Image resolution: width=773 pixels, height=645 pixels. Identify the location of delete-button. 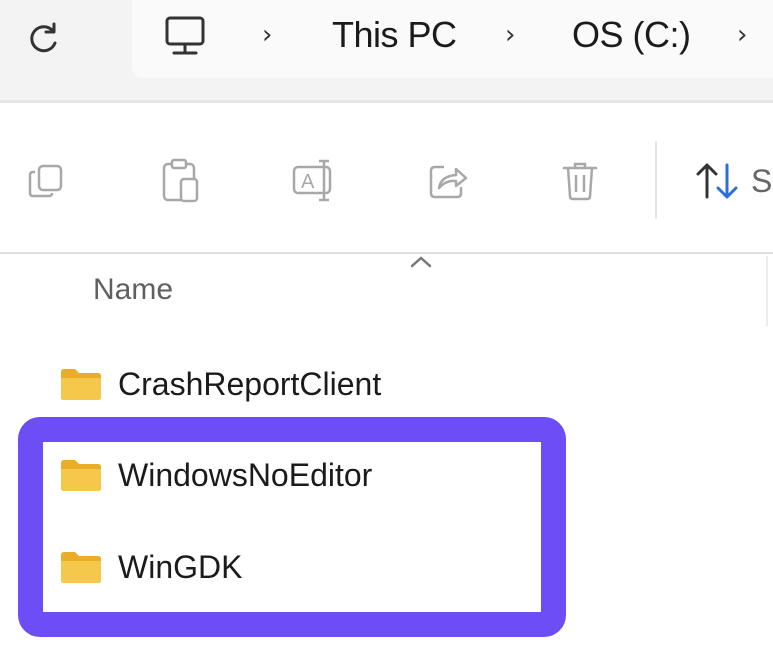
(580, 181).